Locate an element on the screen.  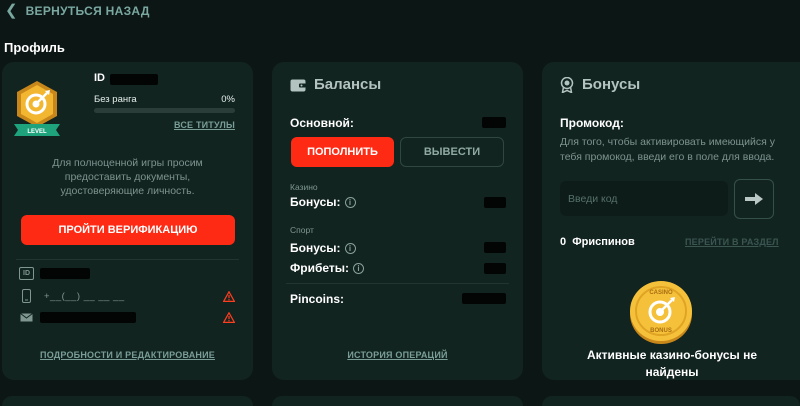
freebets-row: Фрибеты: i is located at coordinates (327, 268).